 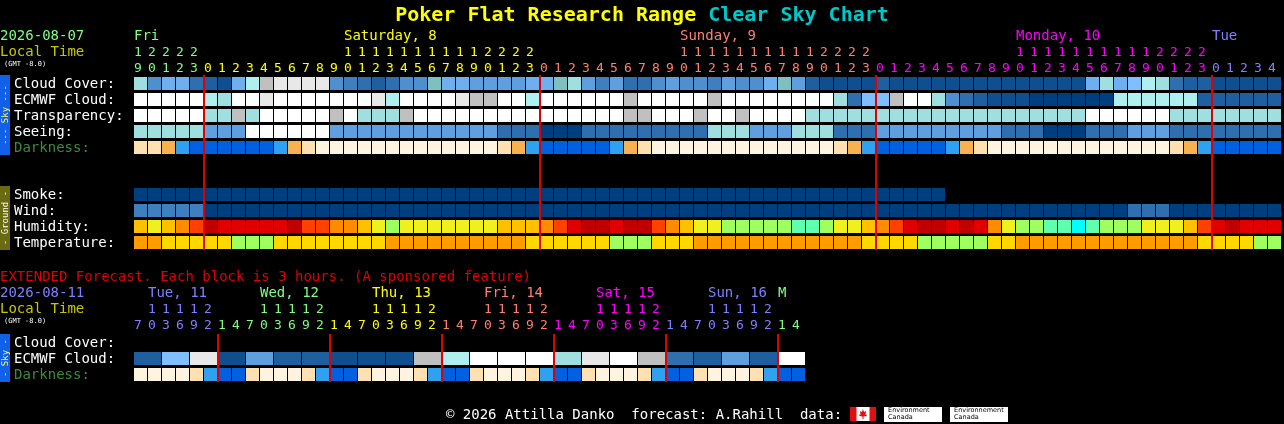 I want to click on row-label: Humidity:, so click(x=52, y=226).